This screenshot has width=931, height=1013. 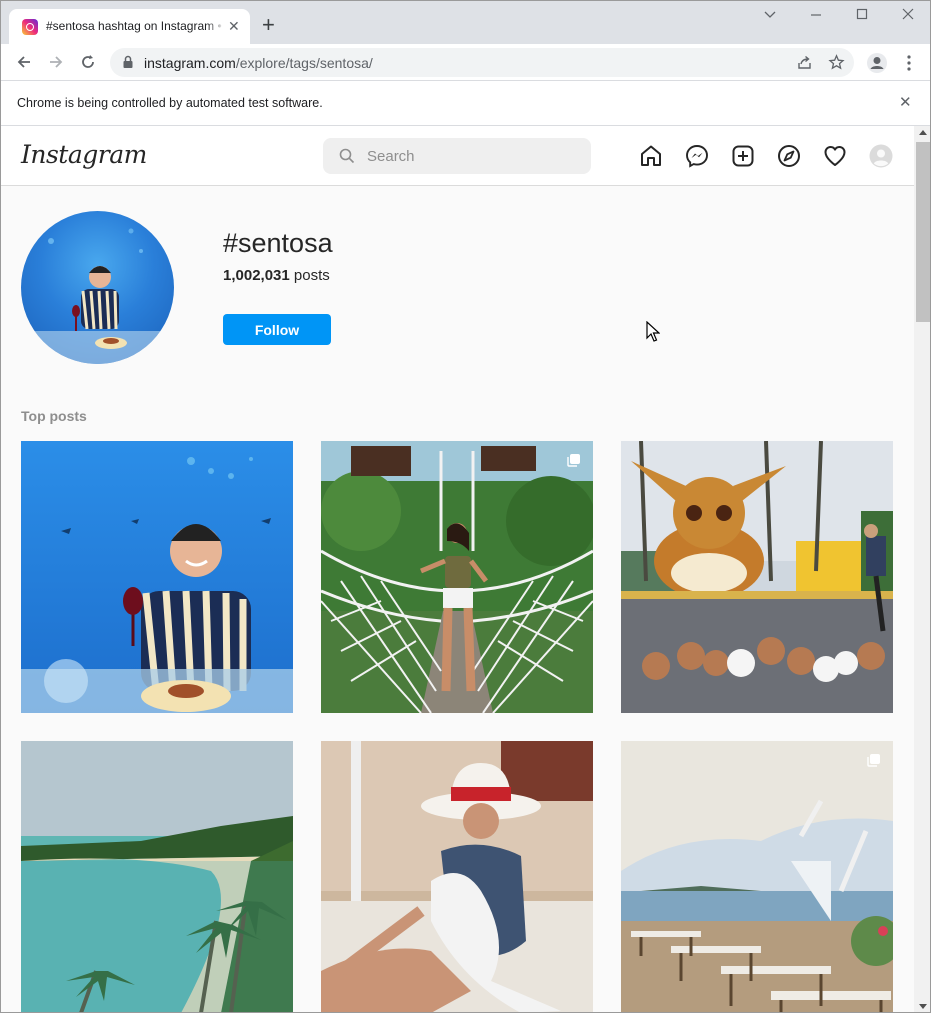 I want to click on instagram-header: Instagram, so click(x=457, y=156).